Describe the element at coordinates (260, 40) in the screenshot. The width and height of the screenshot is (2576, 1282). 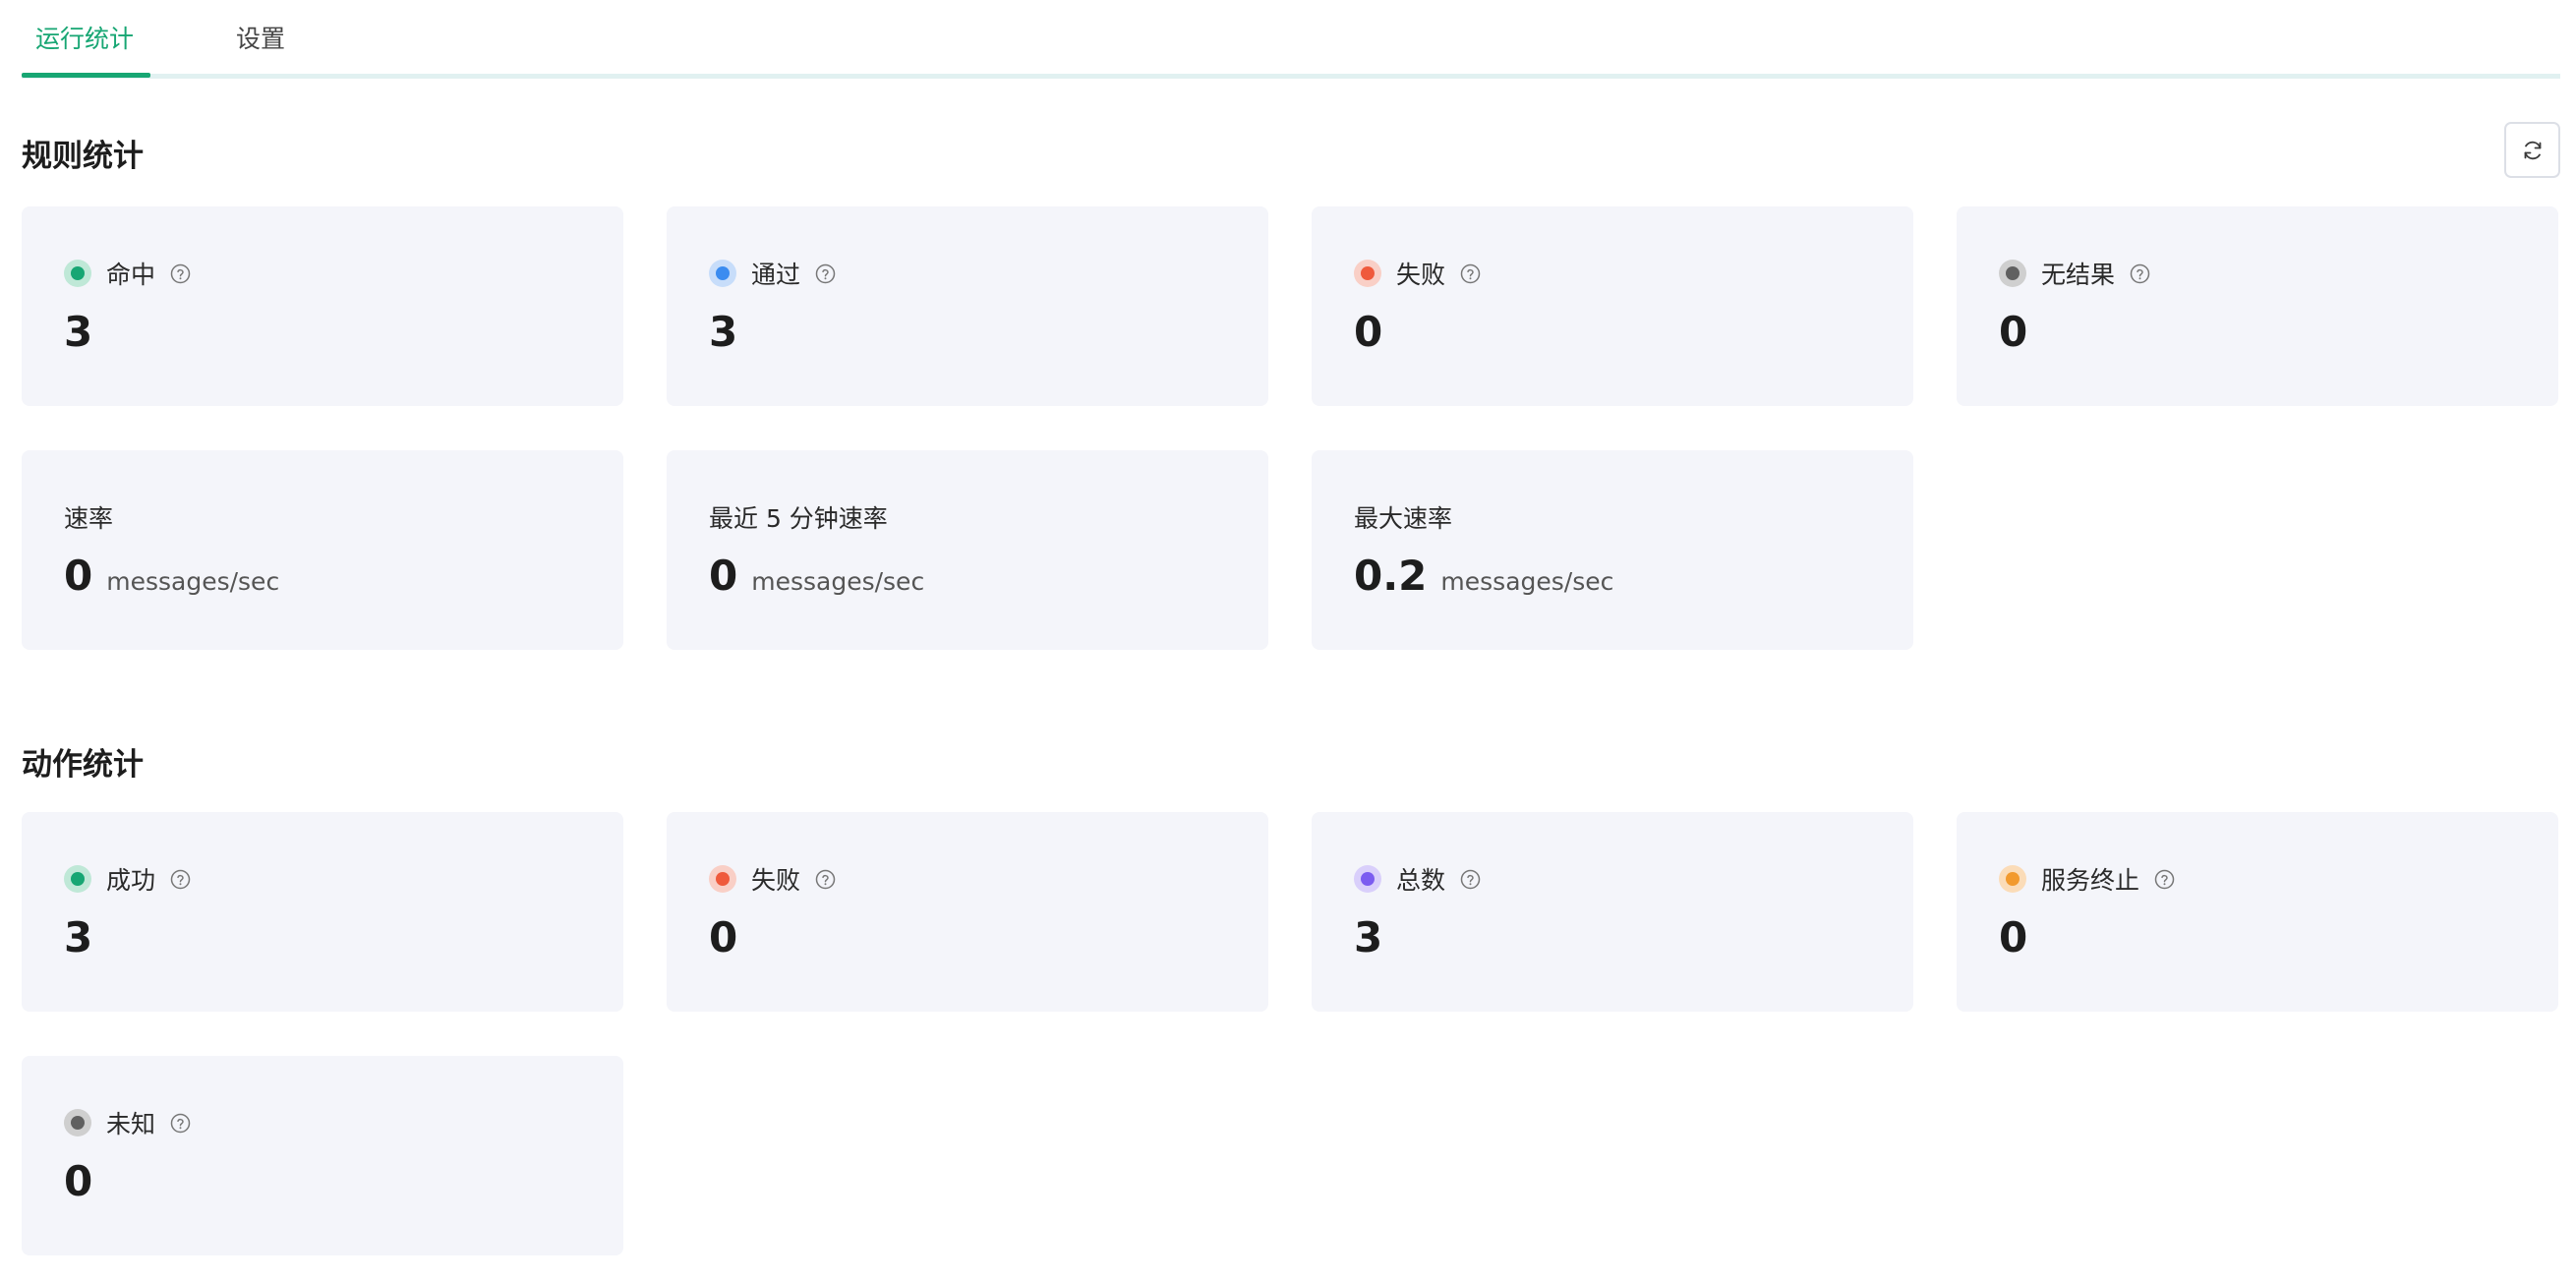
I see `tab-settings: 设置` at that location.